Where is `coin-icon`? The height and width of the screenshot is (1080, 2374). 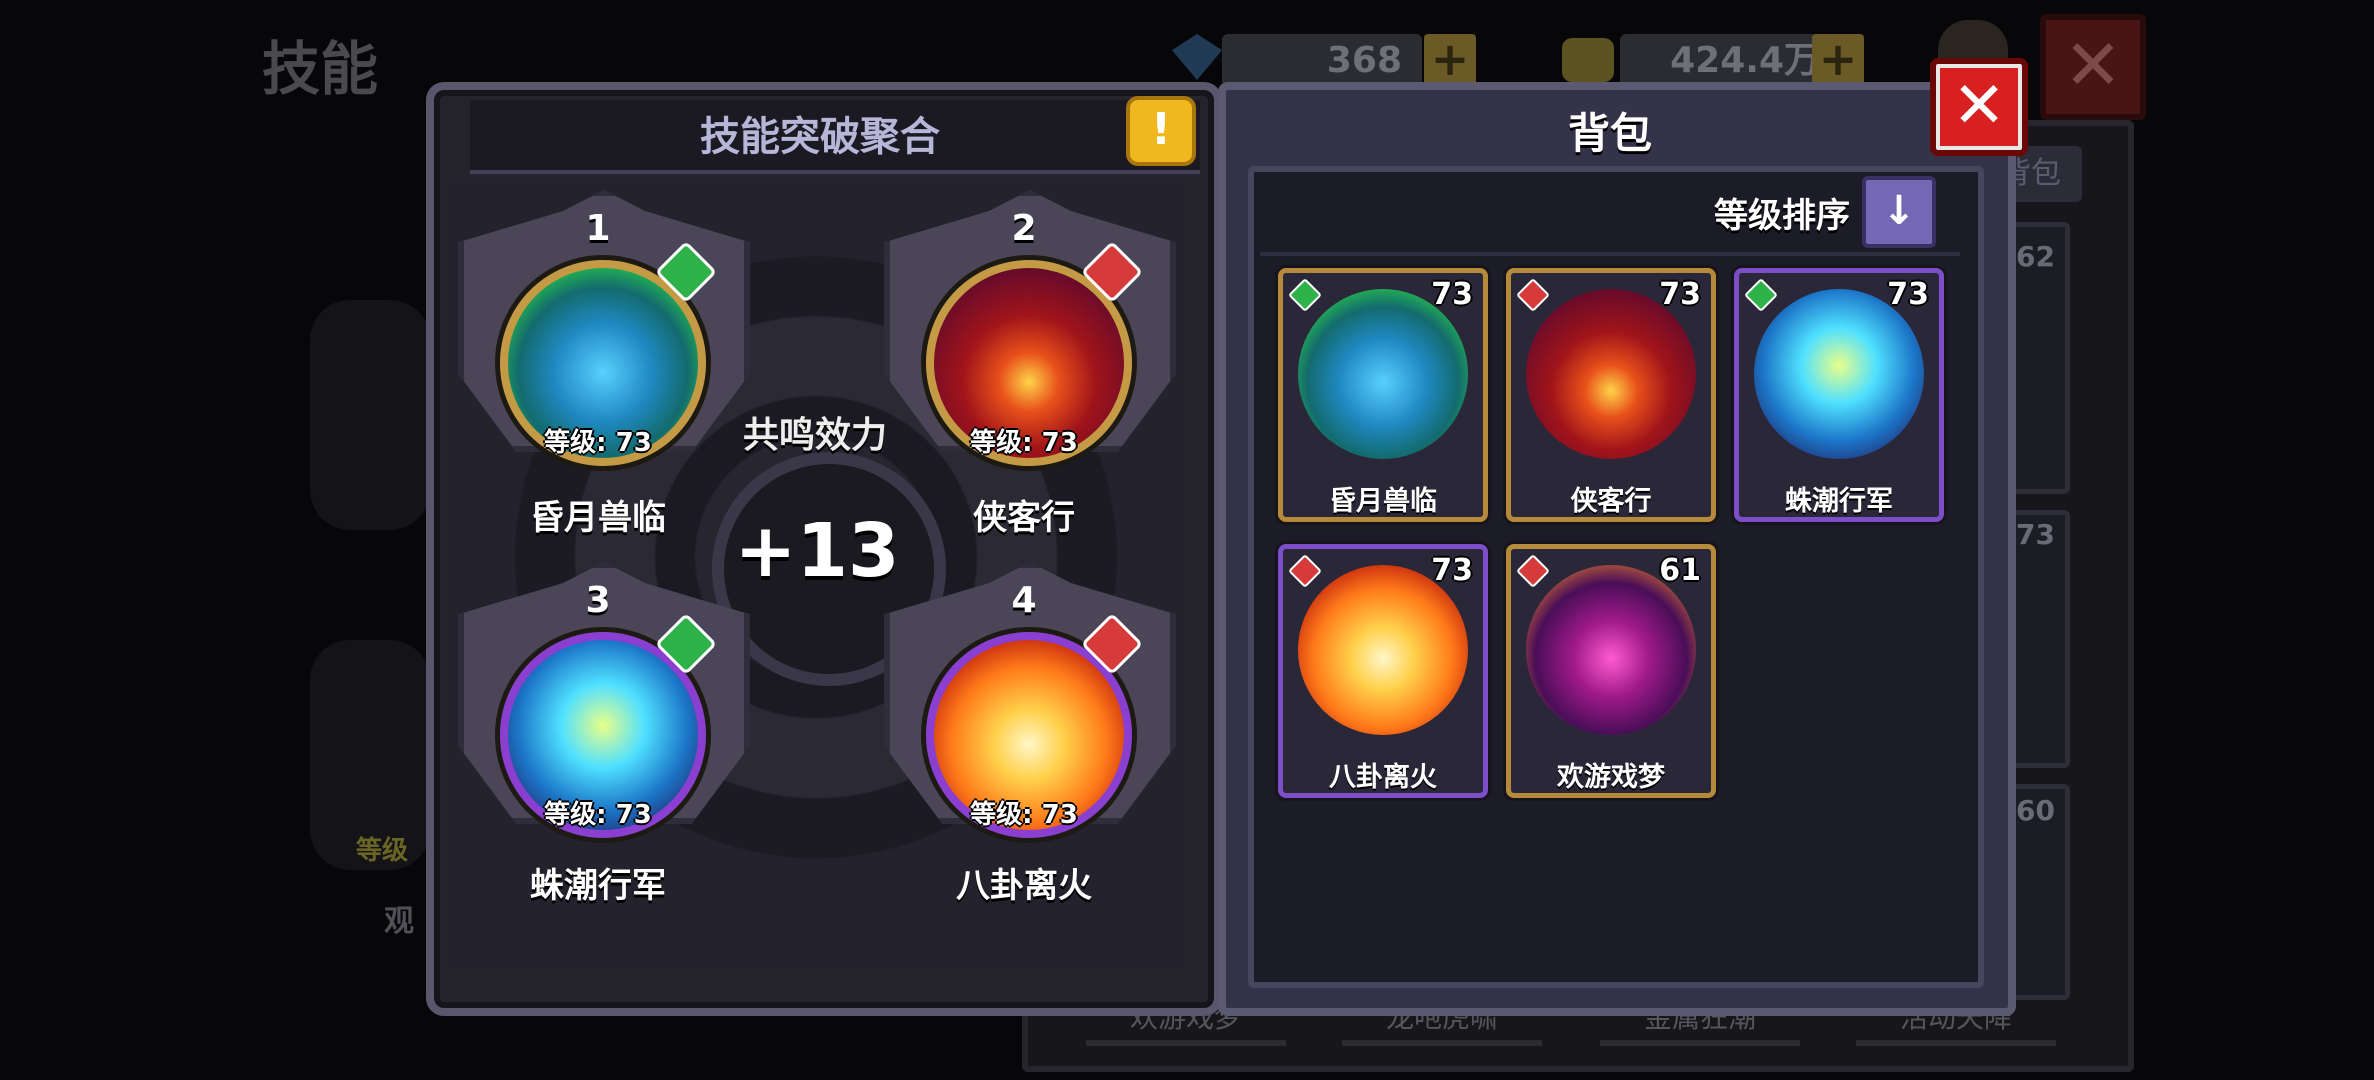 coin-icon is located at coordinates (1588, 60).